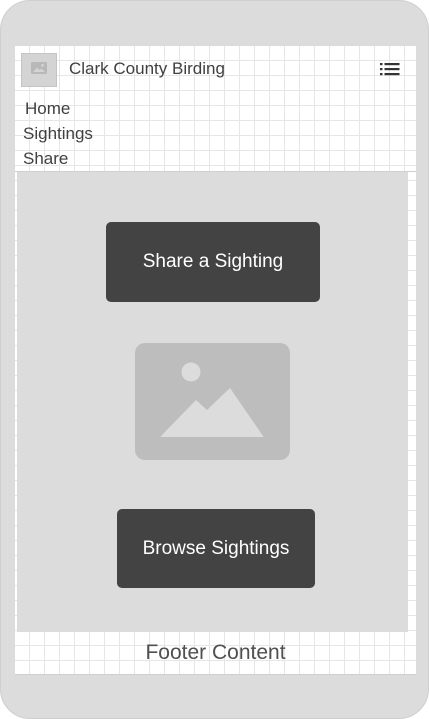  I want to click on app-header: Clark County Birding, so click(215, 71).